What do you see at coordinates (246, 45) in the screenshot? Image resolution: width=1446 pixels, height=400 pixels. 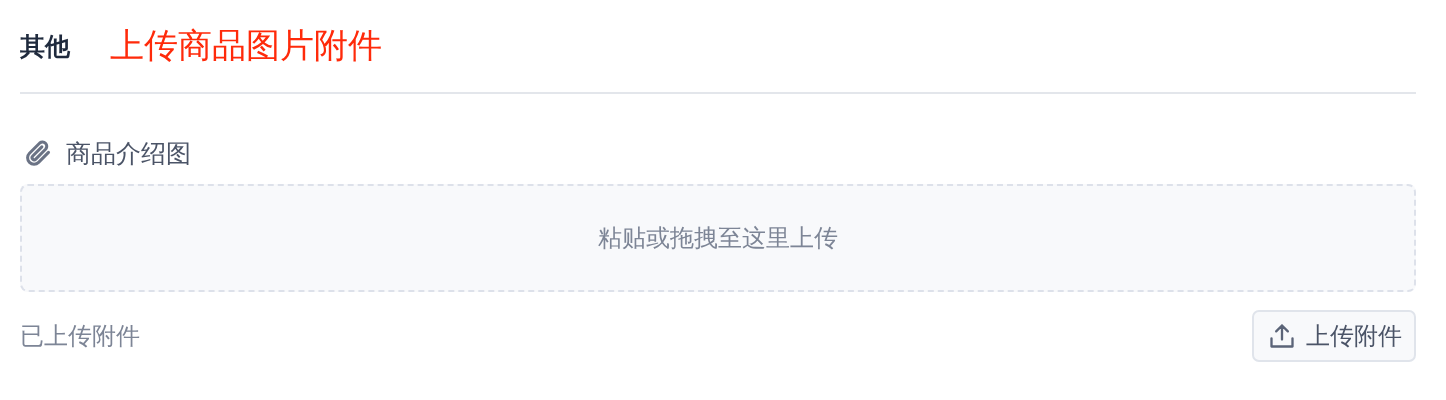 I see `annotation-text: 上传商品图片附件` at bounding box center [246, 45].